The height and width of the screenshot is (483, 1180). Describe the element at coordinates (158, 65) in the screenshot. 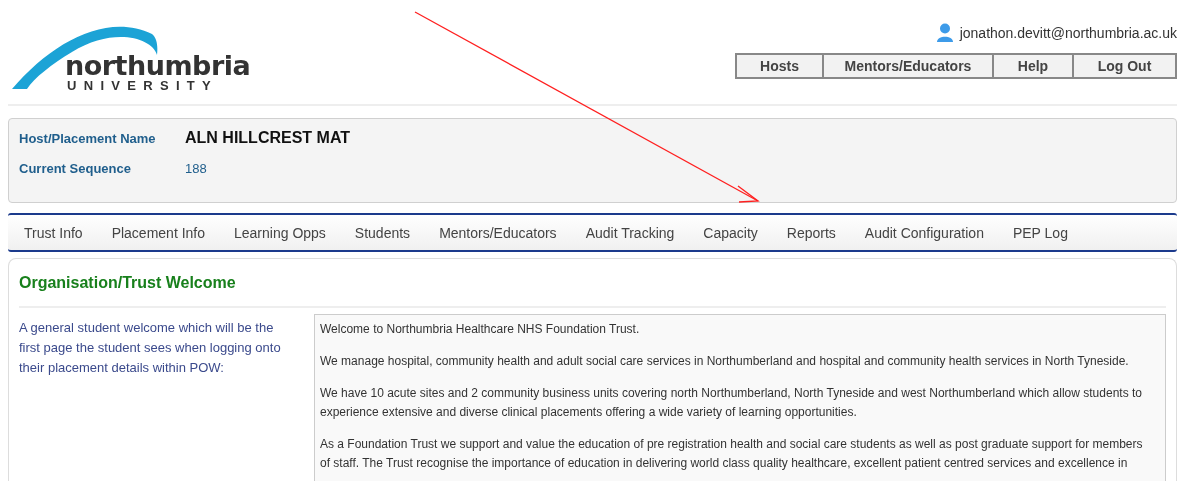

I see `logo-wordmark: northumbria` at that location.